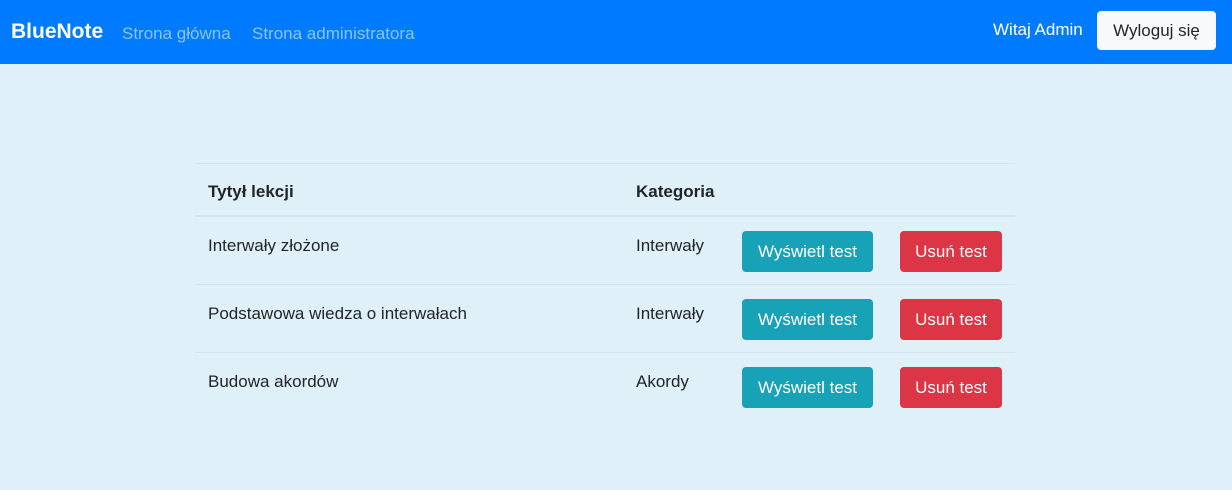 The height and width of the screenshot is (490, 1232). What do you see at coordinates (274, 245) in the screenshot?
I see `lesson-title: Interwały złożone` at bounding box center [274, 245].